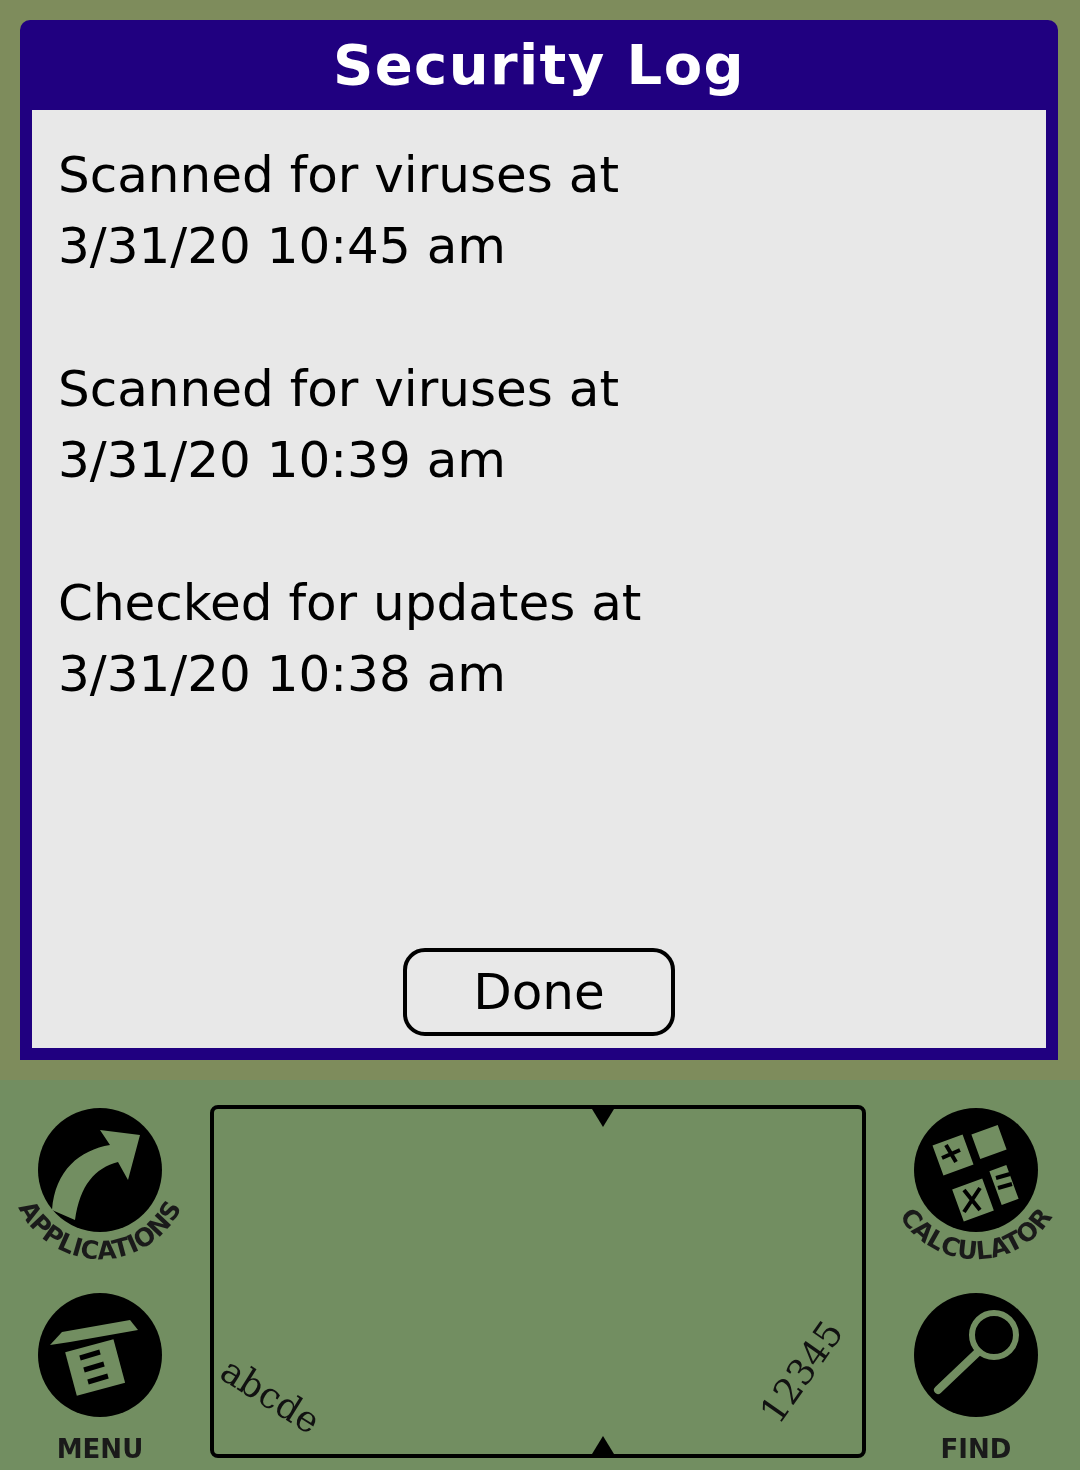 This screenshot has height=1470, width=1080. What do you see at coordinates (282, 674) in the screenshot?
I see `log-entry-time: 3/31/20 10:38 am` at bounding box center [282, 674].